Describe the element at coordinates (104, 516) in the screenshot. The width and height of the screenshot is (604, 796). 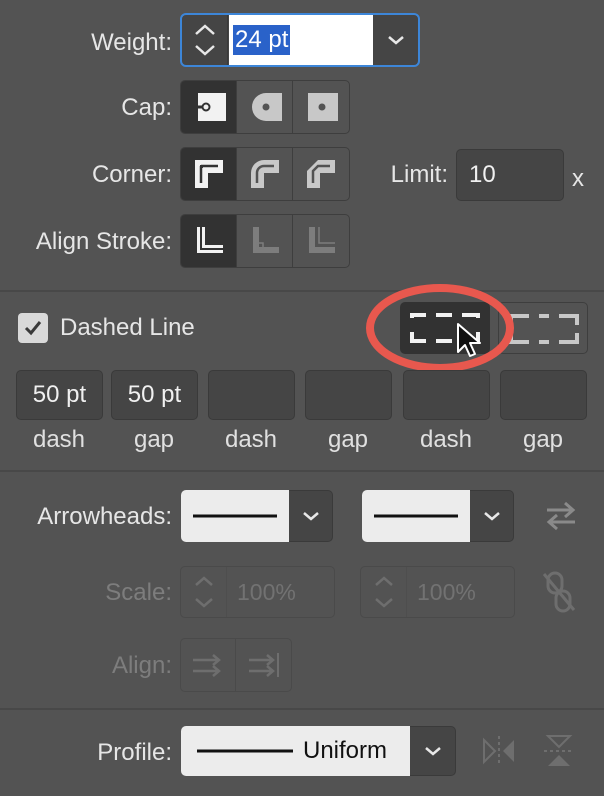
I see `arrowheads-label: Arrowheads:` at that location.